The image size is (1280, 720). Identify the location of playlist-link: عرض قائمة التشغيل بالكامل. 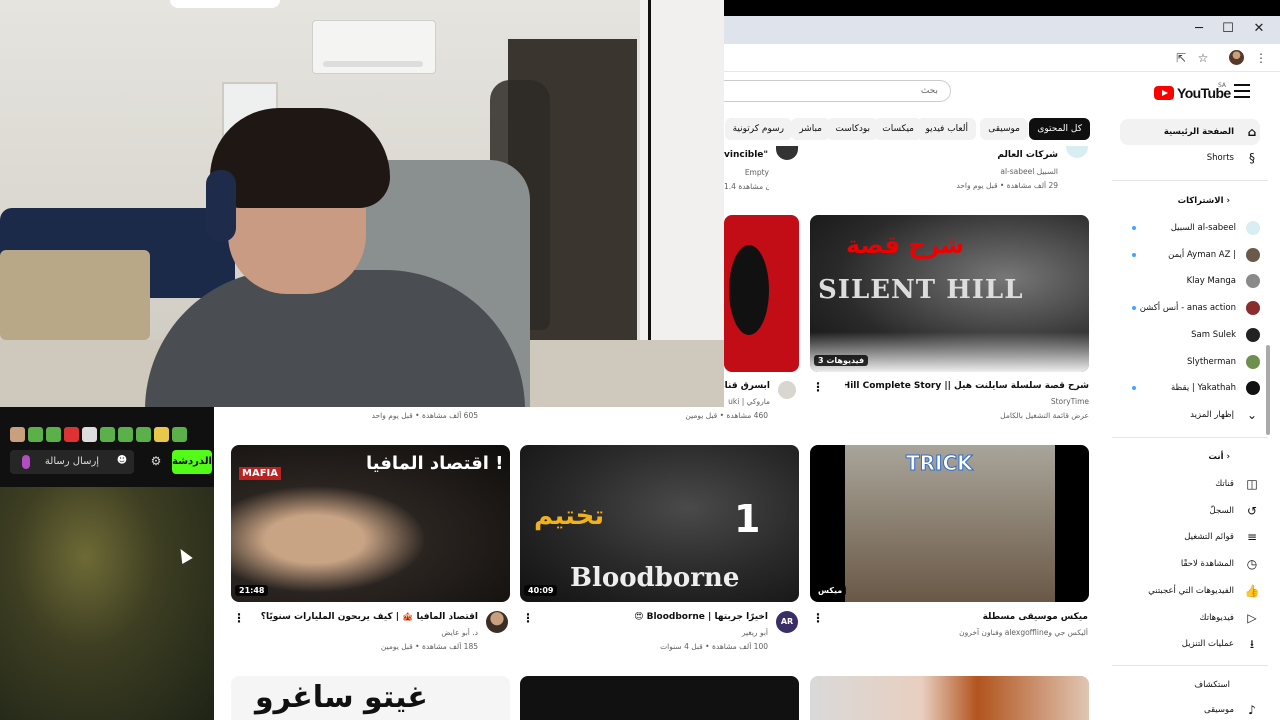
(967, 415).